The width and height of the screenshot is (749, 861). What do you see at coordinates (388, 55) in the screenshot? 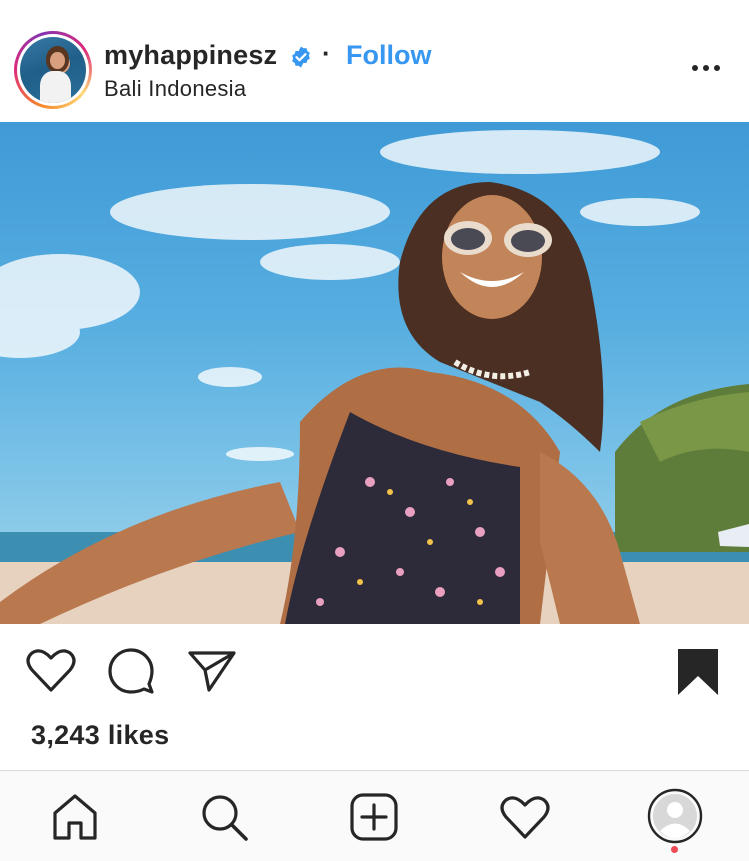
I see `follow-button: Follow` at bounding box center [388, 55].